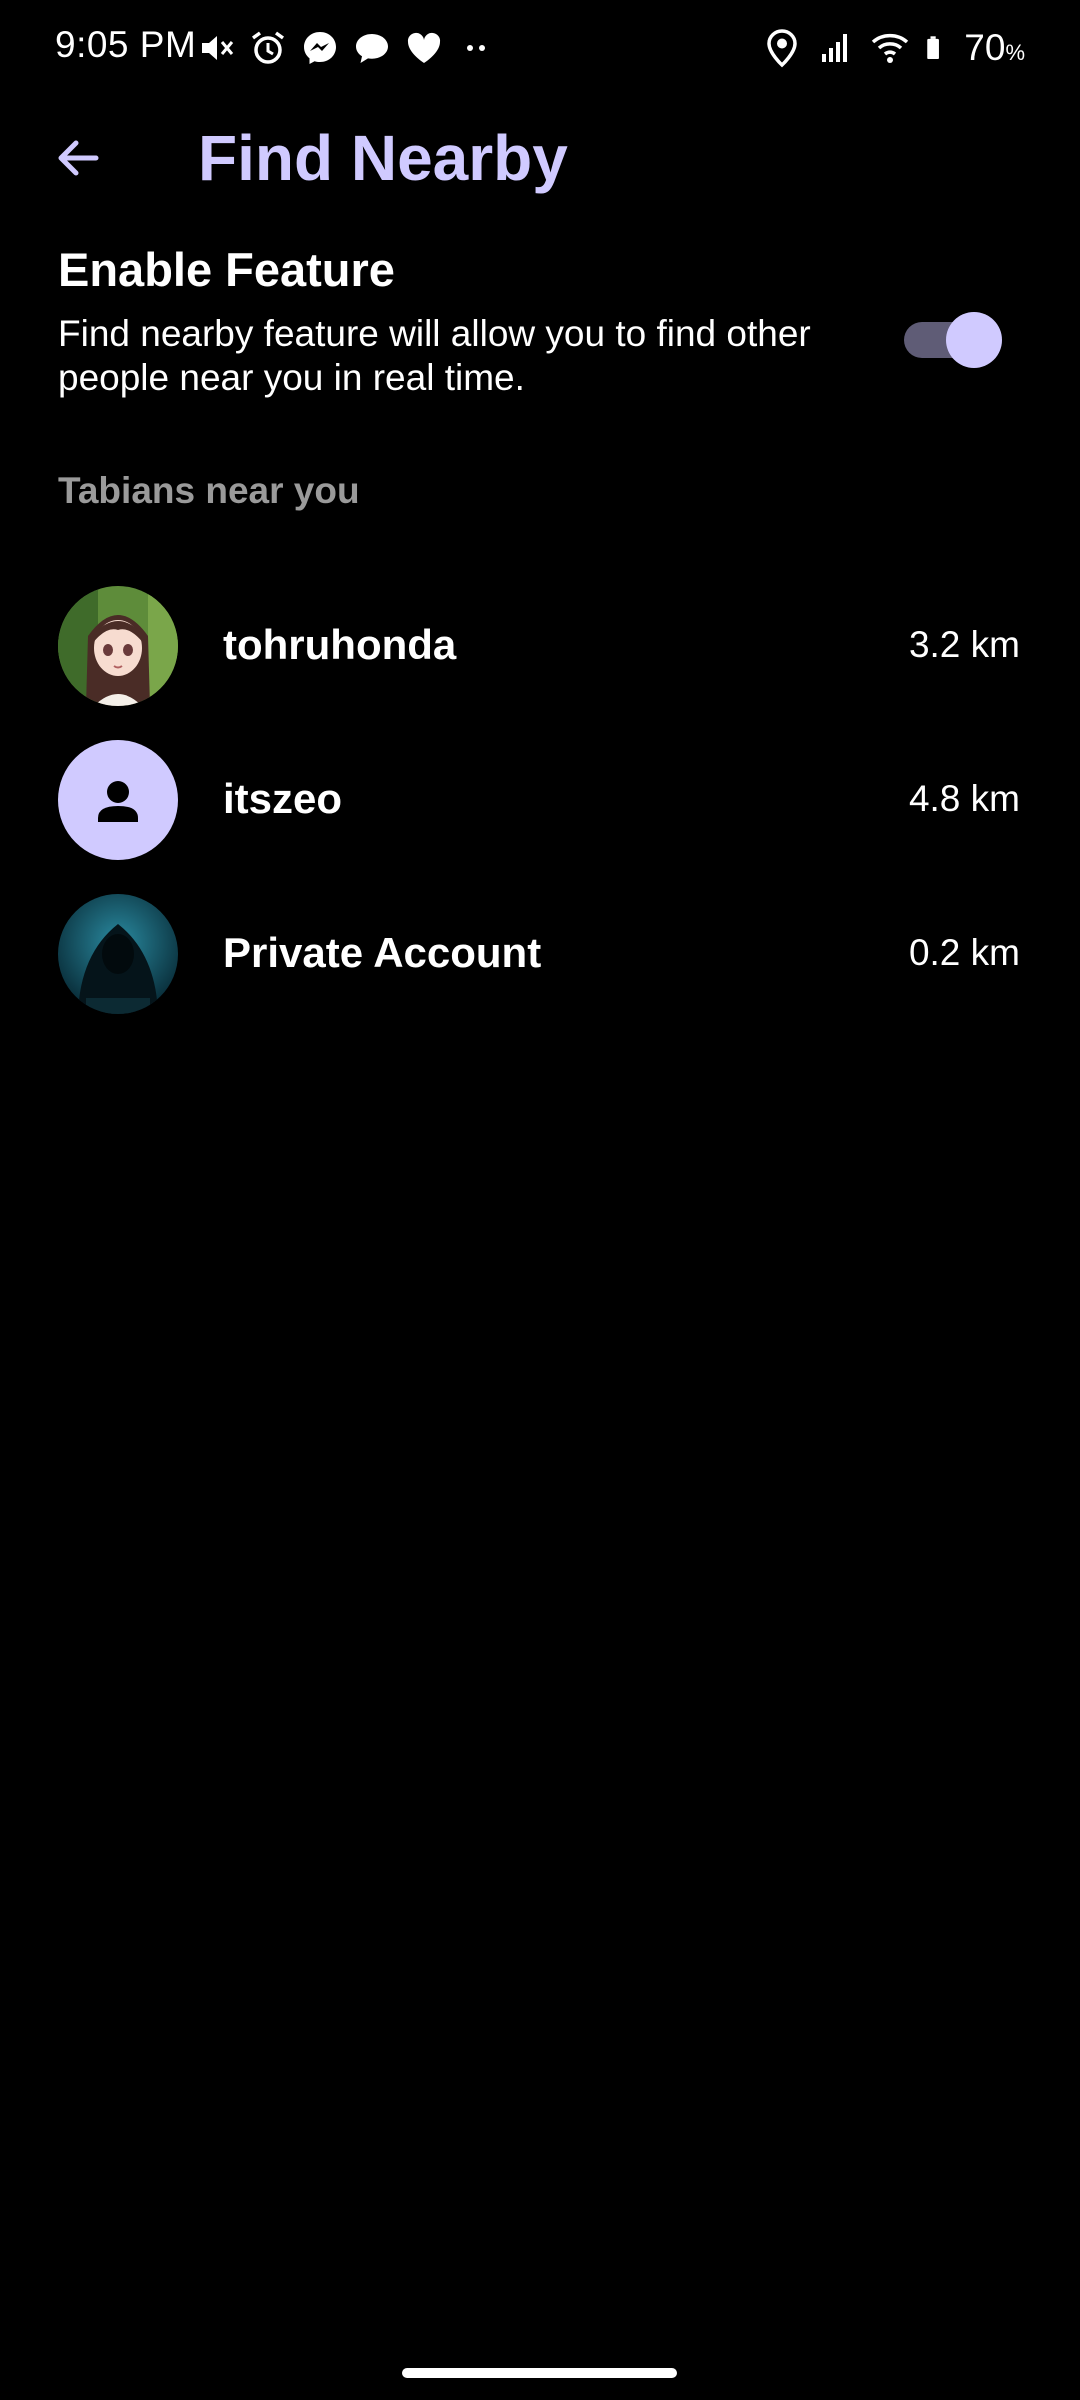 This screenshot has height=2400, width=1080. What do you see at coordinates (964, 798) in the screenshot?
I see `distance-label: 4.8 km` at bounding box center [964, 798].